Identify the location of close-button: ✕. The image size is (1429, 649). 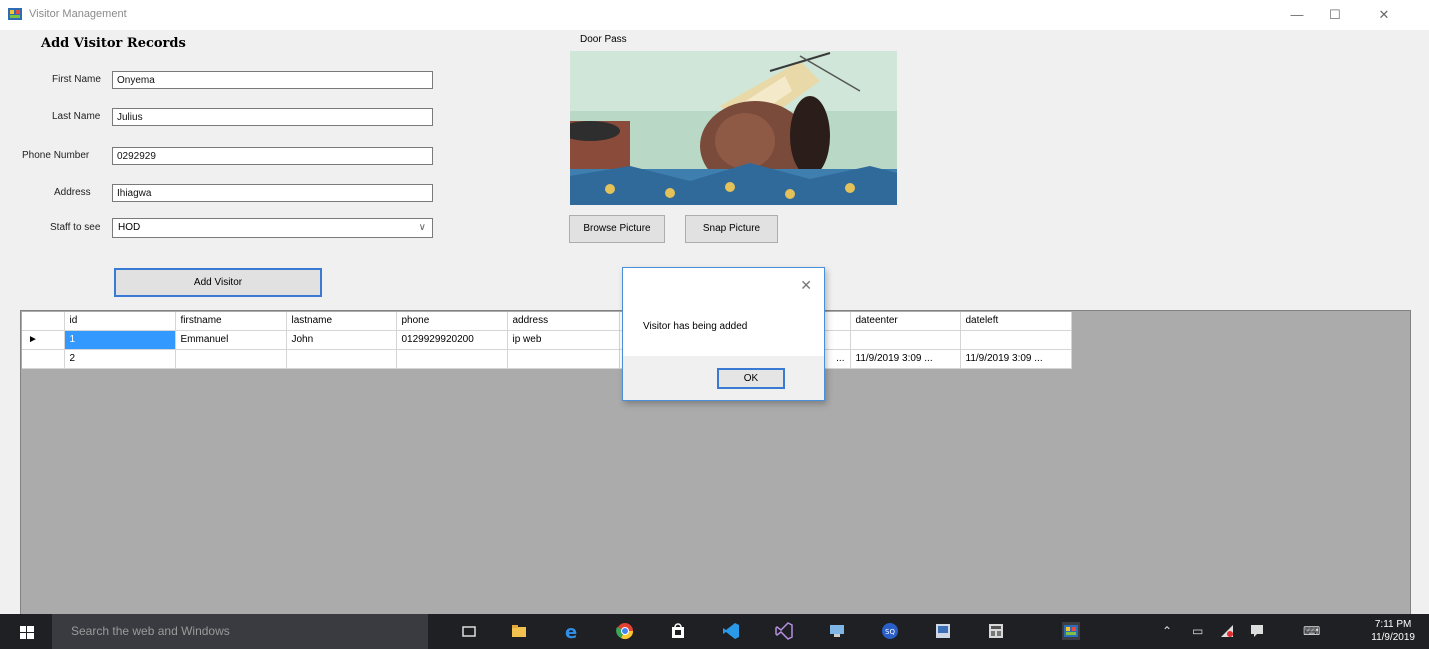
(1384, 15).